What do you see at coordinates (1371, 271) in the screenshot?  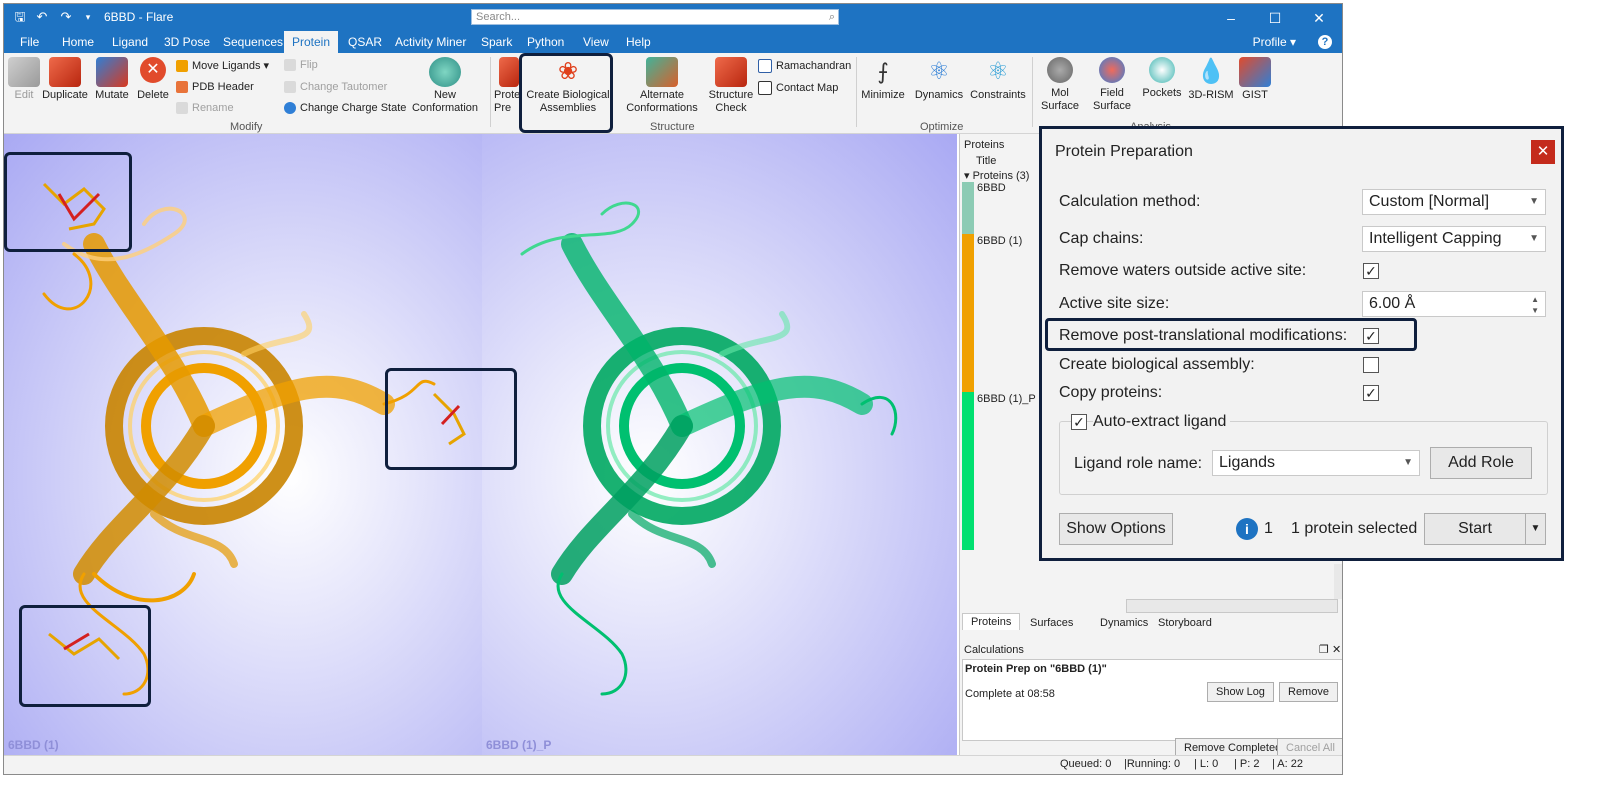 I see `remove-waters-checkbox: ✓` at bounding box center [1371, 271].